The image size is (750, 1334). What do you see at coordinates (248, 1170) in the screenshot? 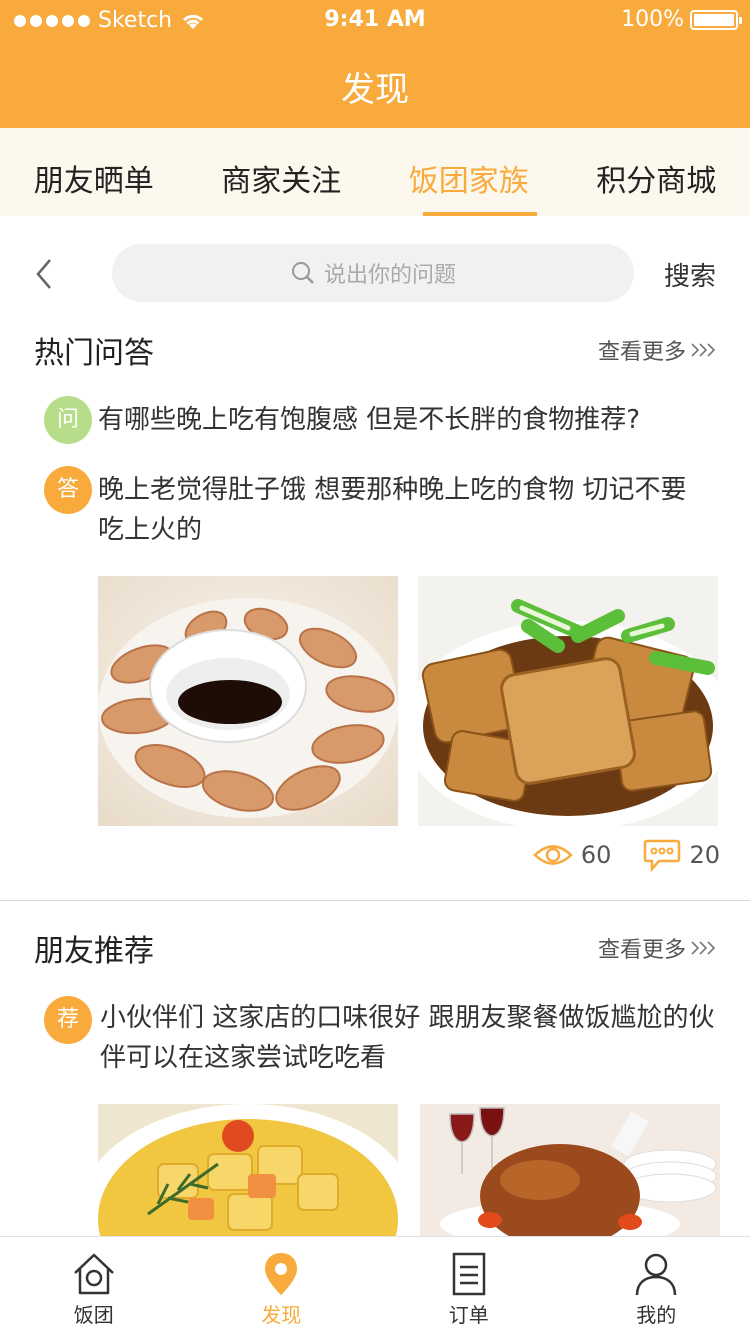
I see `curry-photo` at bounding box center [248, 1170].